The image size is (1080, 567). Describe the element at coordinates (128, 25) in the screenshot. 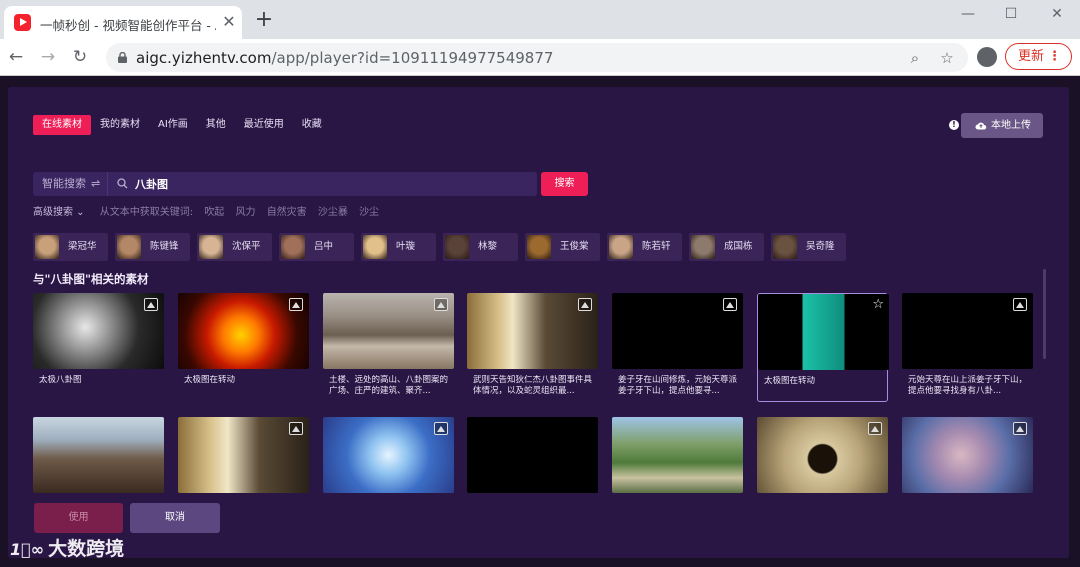

I see `tab-title: 一帧秒创 - 视频智能创作平台 - A` at that location.